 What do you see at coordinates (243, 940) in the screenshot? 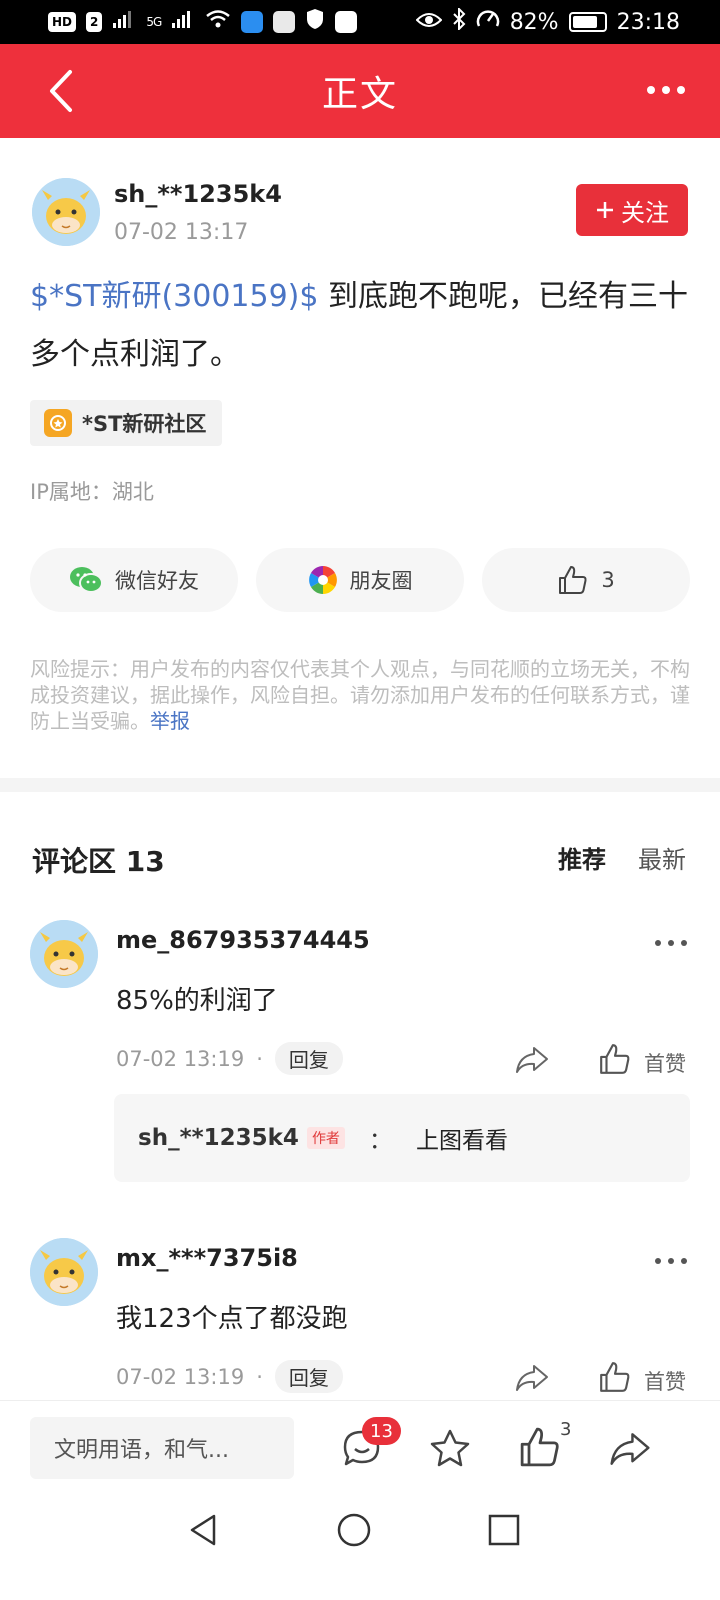
I see `comment-author-name: me_867935374445` at bounding box center [243, 940].